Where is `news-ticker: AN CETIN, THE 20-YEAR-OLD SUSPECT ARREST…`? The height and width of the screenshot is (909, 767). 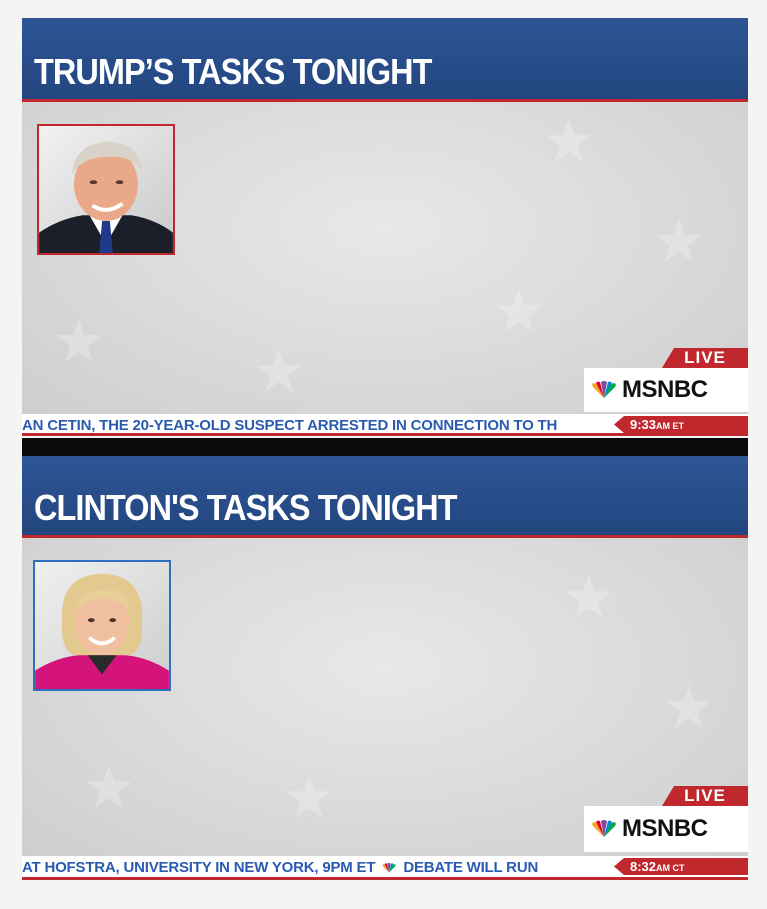 news-ticker: AN CETIN, THE 20-YEAR-OLD SUSPECT ARREST… is located at coordinates (385, 425).